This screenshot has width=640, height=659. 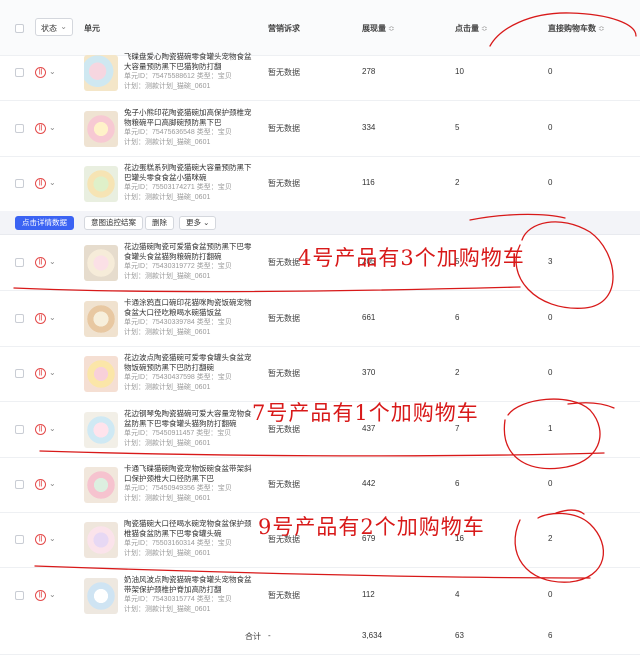 I want to click on detail-data-button: 点击详情数据, so click(x=44, y=223).